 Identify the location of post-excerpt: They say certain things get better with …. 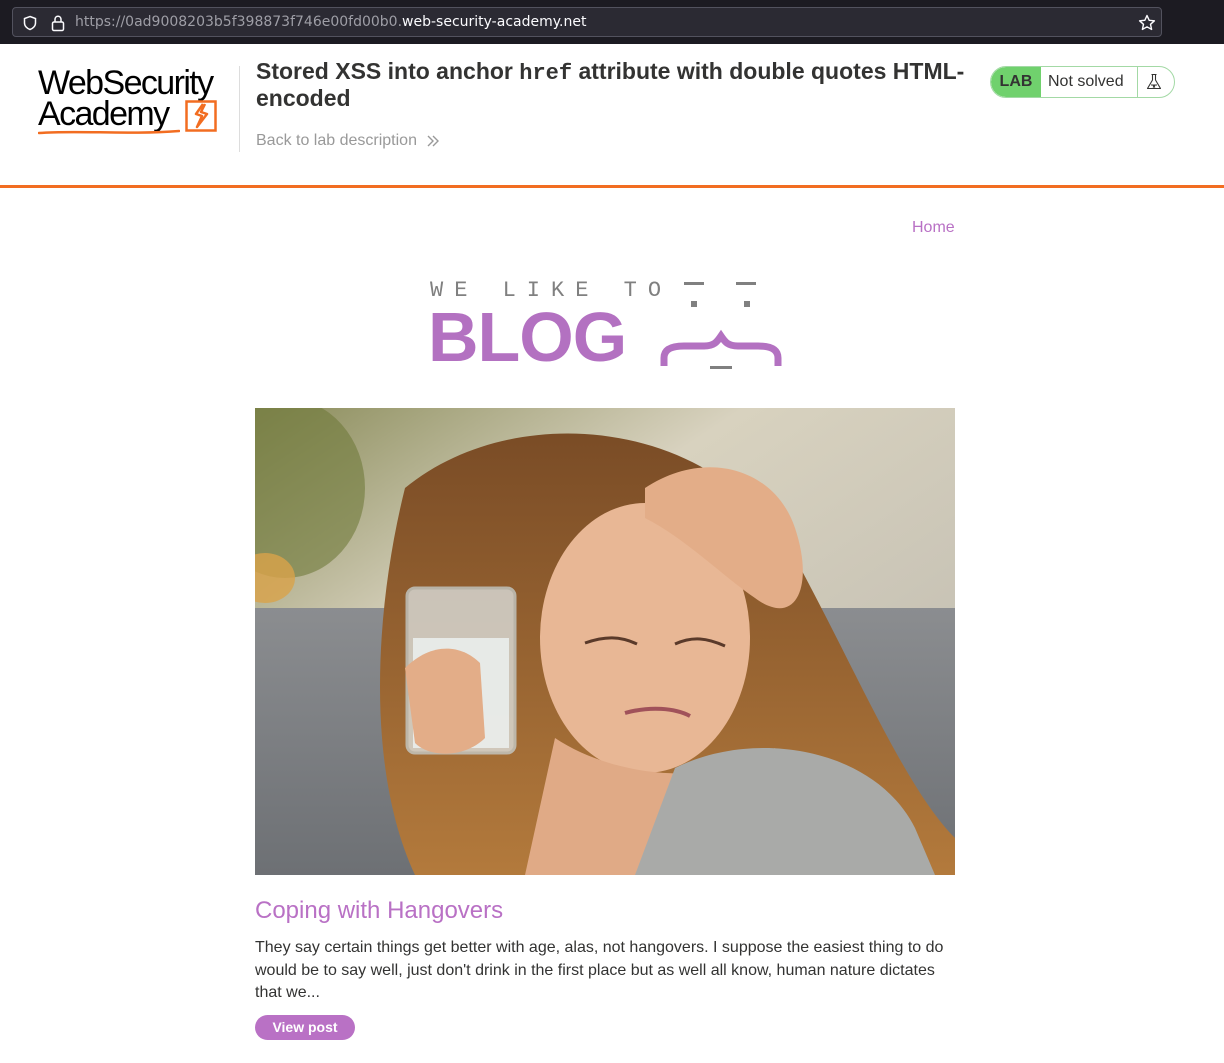
(599, 970).